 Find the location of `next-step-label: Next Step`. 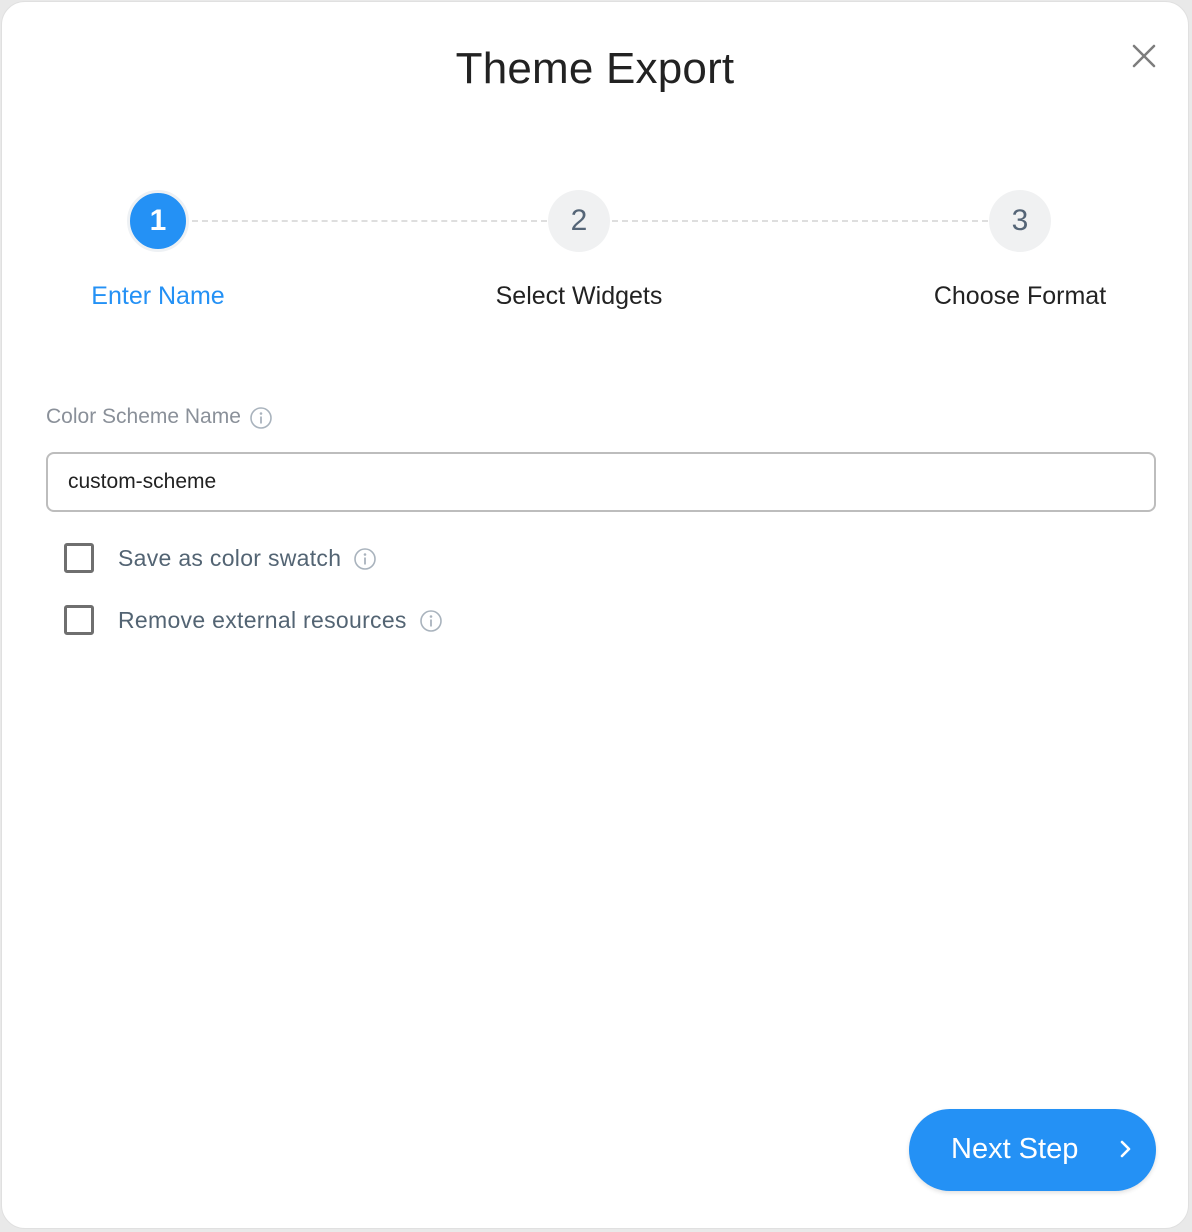

next-step-label: Next Step is located at coordinates (1015, 1149).